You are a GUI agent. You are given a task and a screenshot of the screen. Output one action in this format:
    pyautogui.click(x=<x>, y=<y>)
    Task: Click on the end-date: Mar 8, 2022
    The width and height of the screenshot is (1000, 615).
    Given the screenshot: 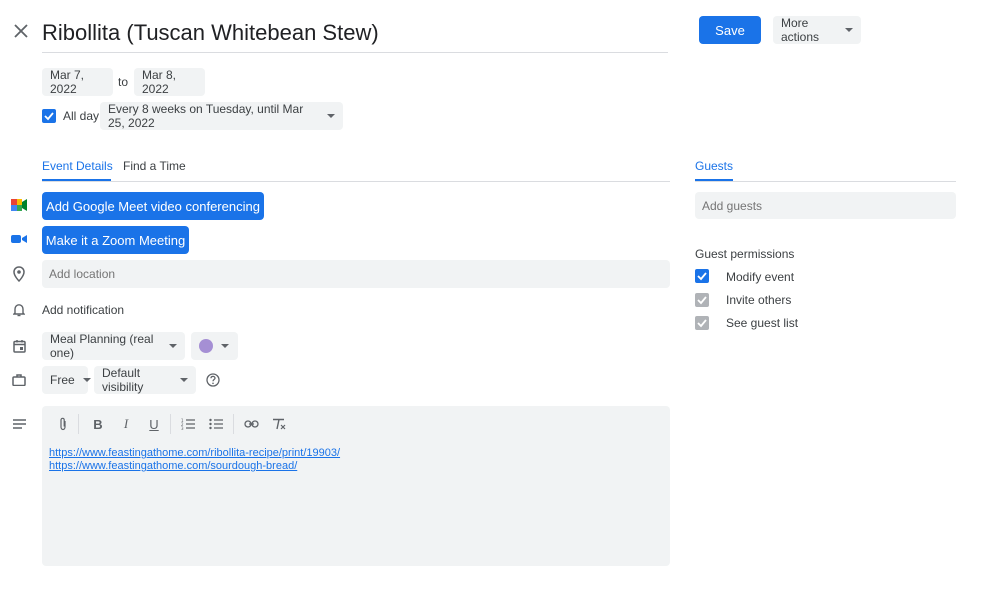 What is the action you would take?
    pyautogui.click(x=159, y=82)
    